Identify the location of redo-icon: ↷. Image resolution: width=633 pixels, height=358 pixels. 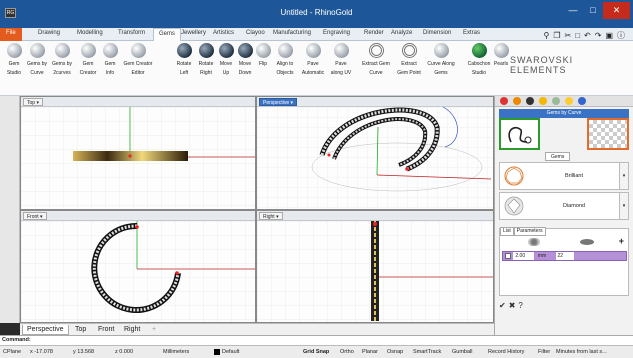
(600, 35).